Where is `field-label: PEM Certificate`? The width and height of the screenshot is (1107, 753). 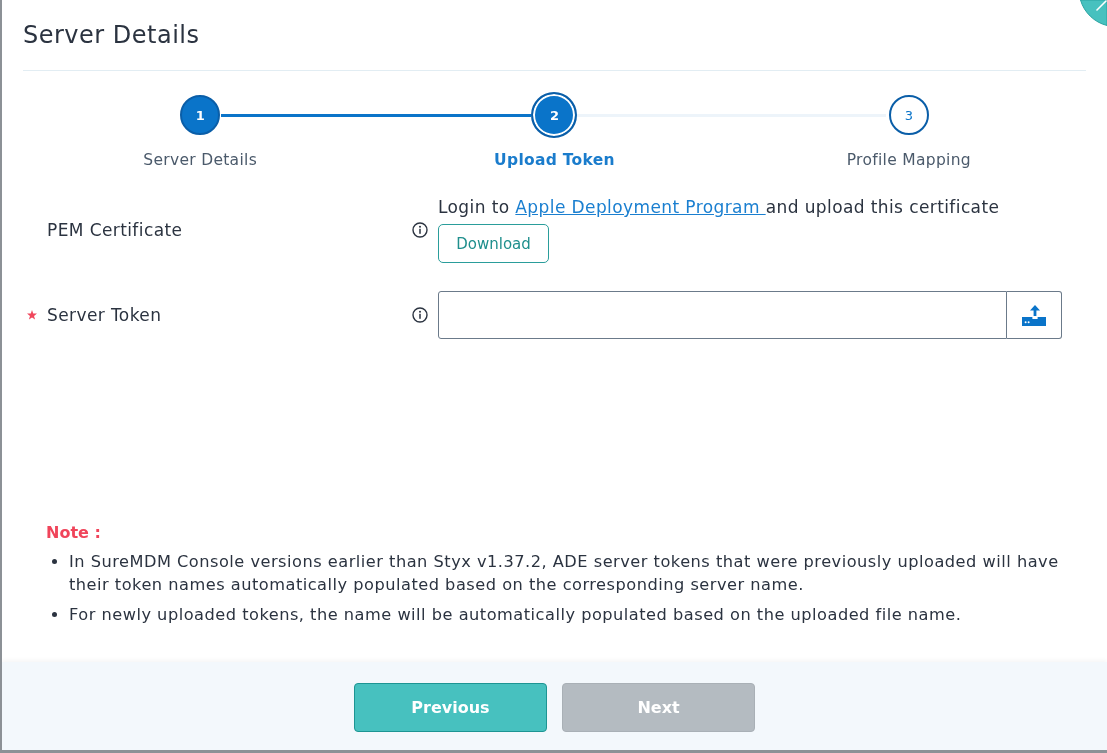 field-label: PEM Certificate is located at coordinates (115, 230).